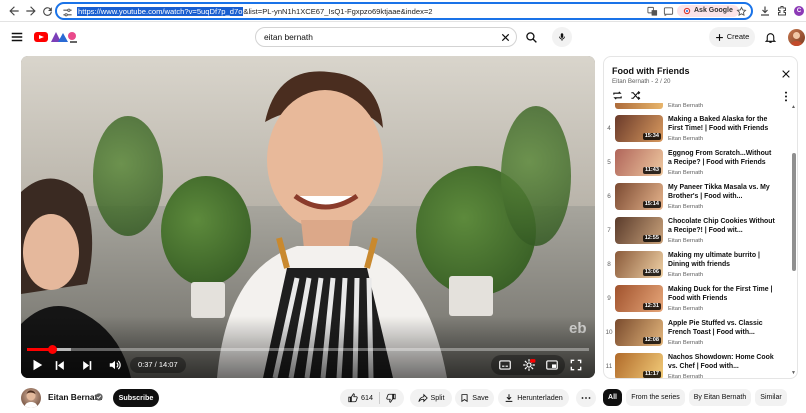 This screenshot has height=413, width=806. What do you see at coordinates (612, 397) in the screenshot?
I see `filter-chip: All` at bounding box center [612, 397].